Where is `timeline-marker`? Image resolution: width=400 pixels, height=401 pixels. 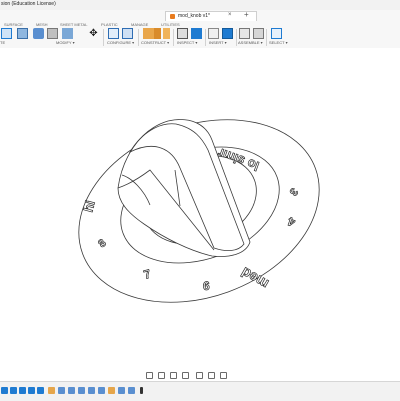 timeline-marker is located at coordinates (141, 390).